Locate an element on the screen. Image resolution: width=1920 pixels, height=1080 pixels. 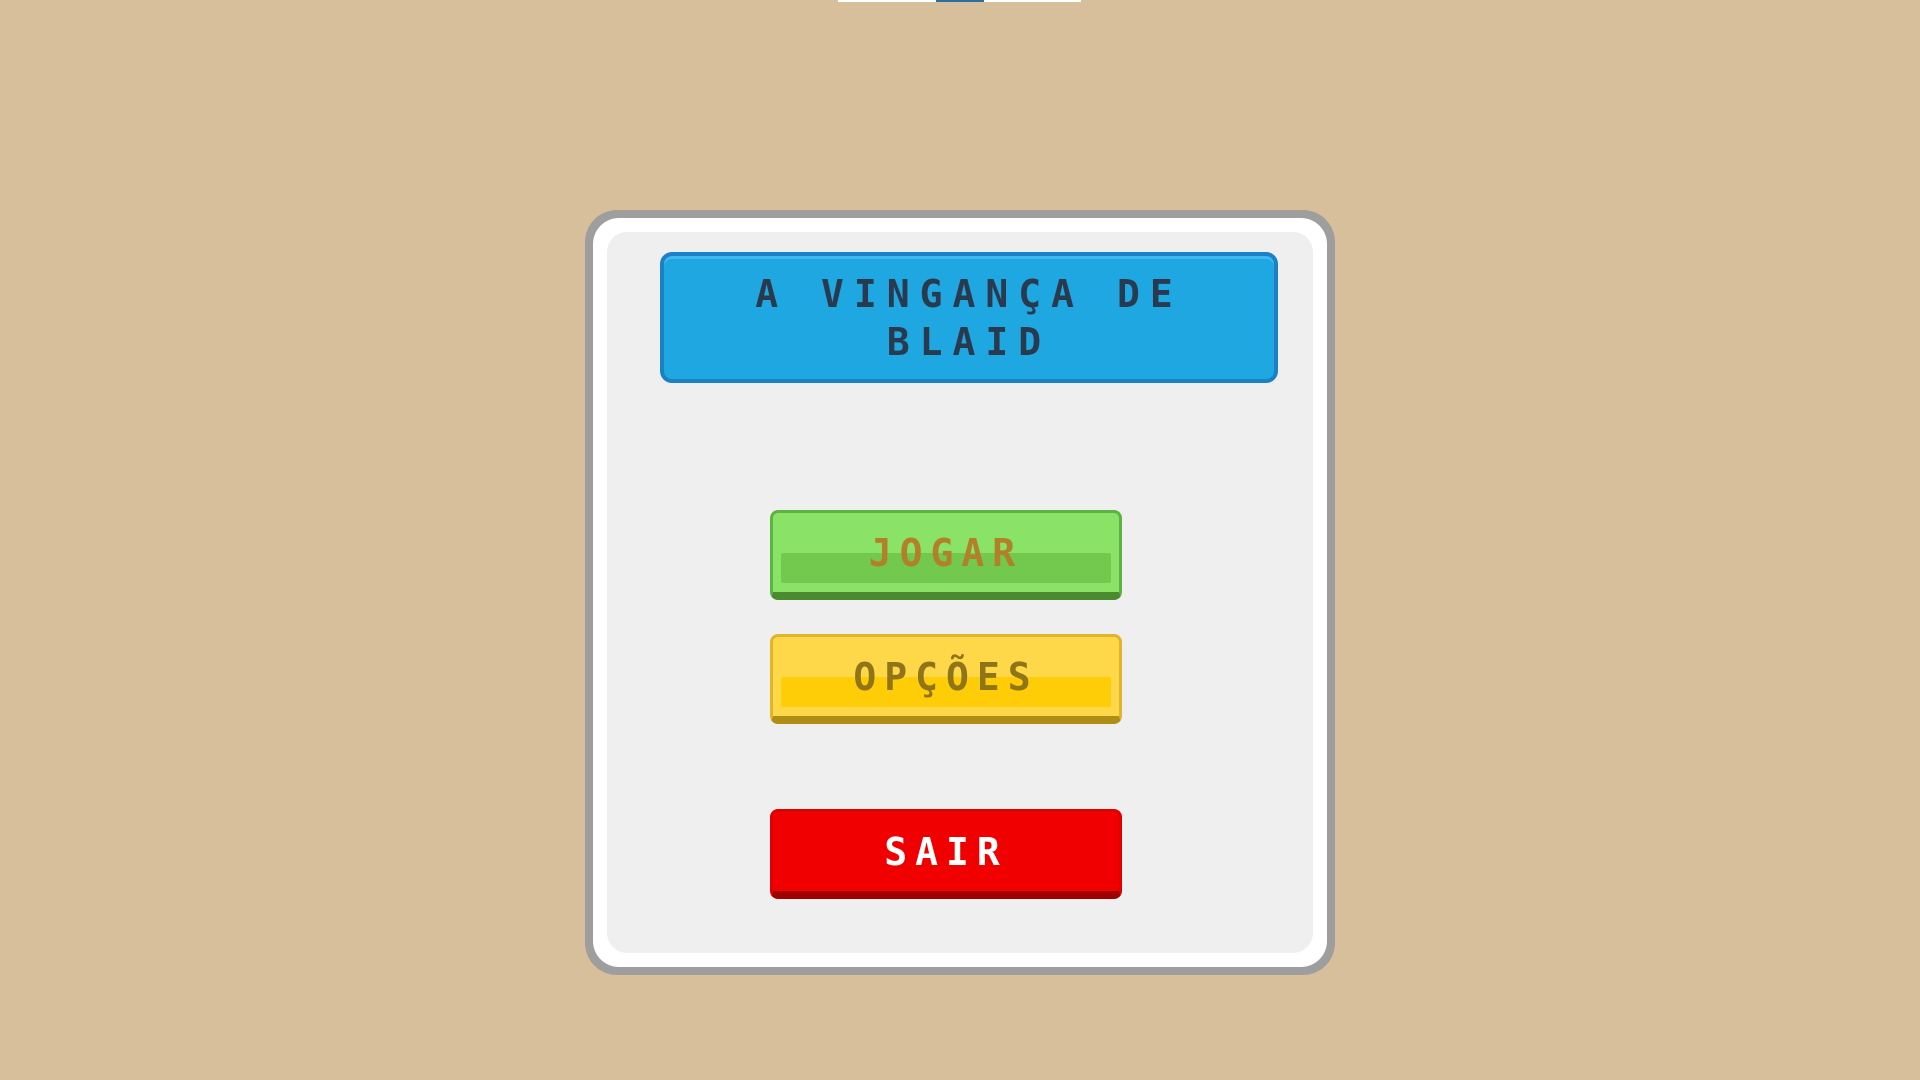
top-bar is located at coordinates (959, 1).